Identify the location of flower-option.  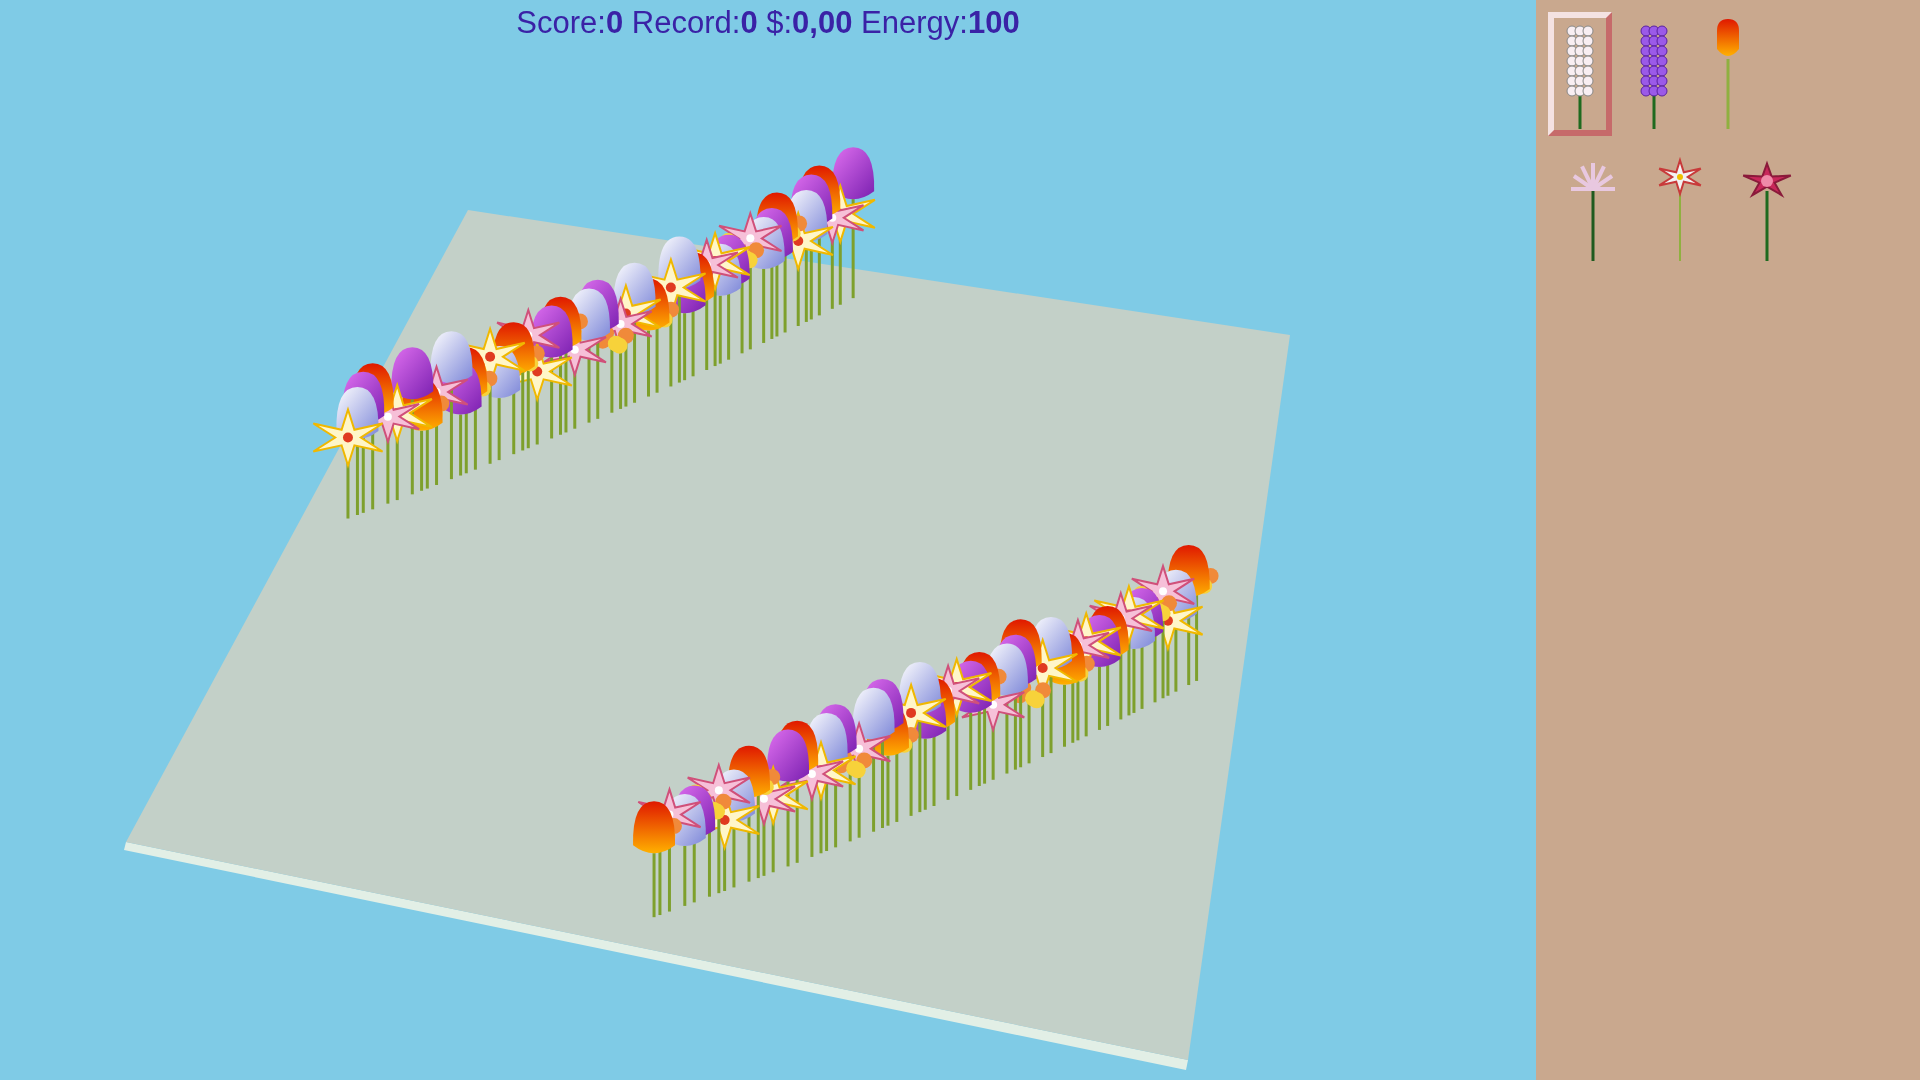
(1580, 74).